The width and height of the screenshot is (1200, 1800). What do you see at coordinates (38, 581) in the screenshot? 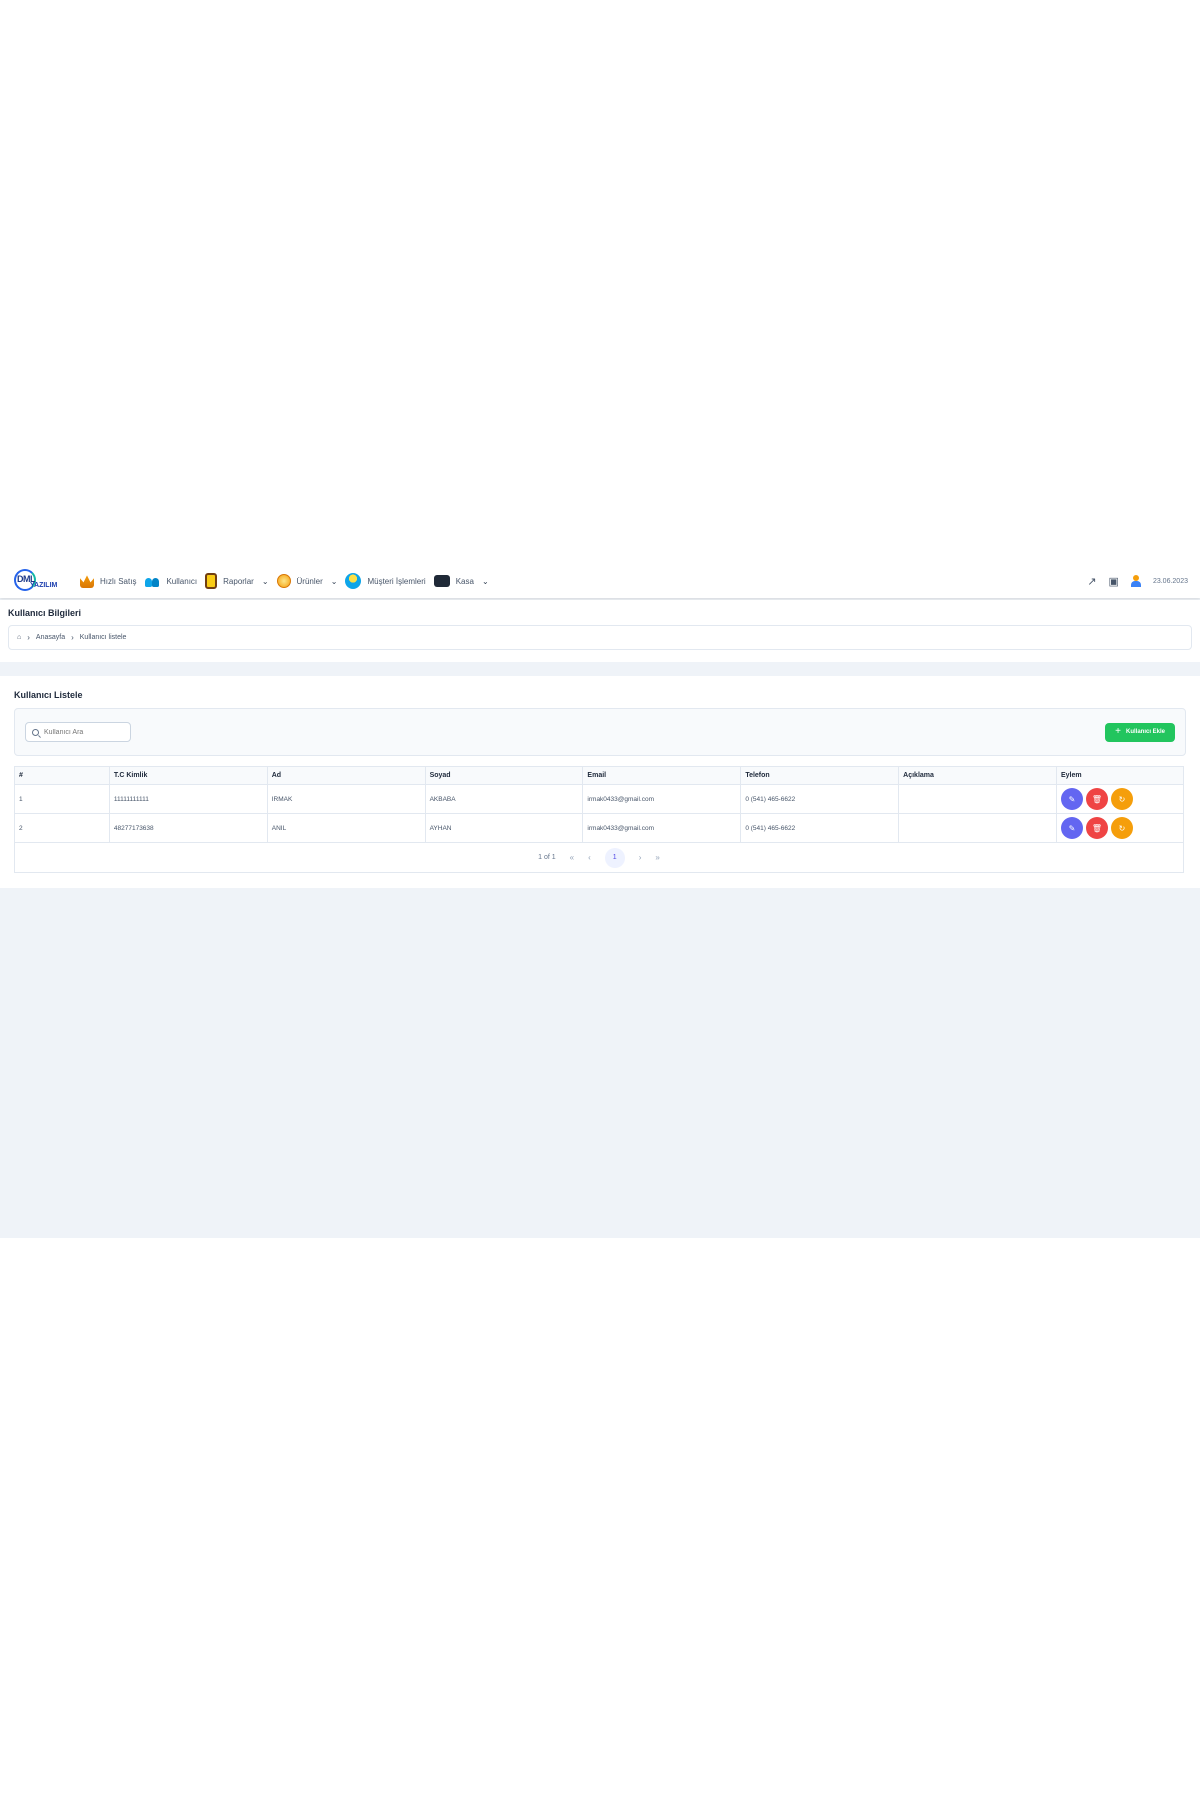
I see `logo: DML YAZILIM` at bounding box center [38, 581].